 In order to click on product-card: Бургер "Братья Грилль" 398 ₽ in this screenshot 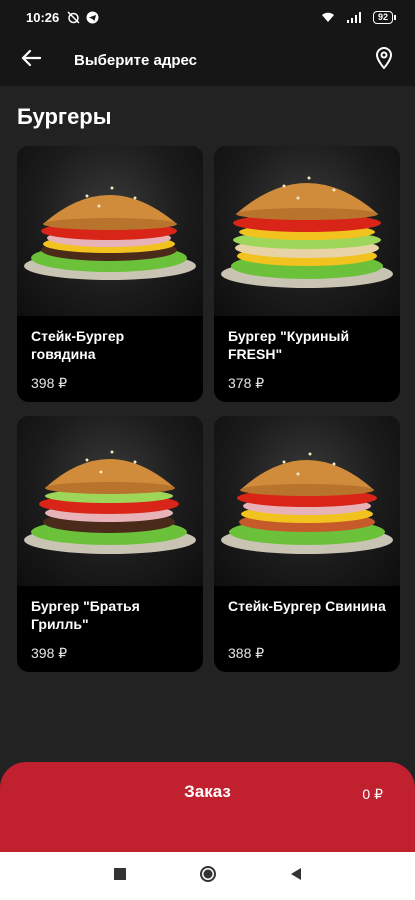, I will do `click(110, 544)`.